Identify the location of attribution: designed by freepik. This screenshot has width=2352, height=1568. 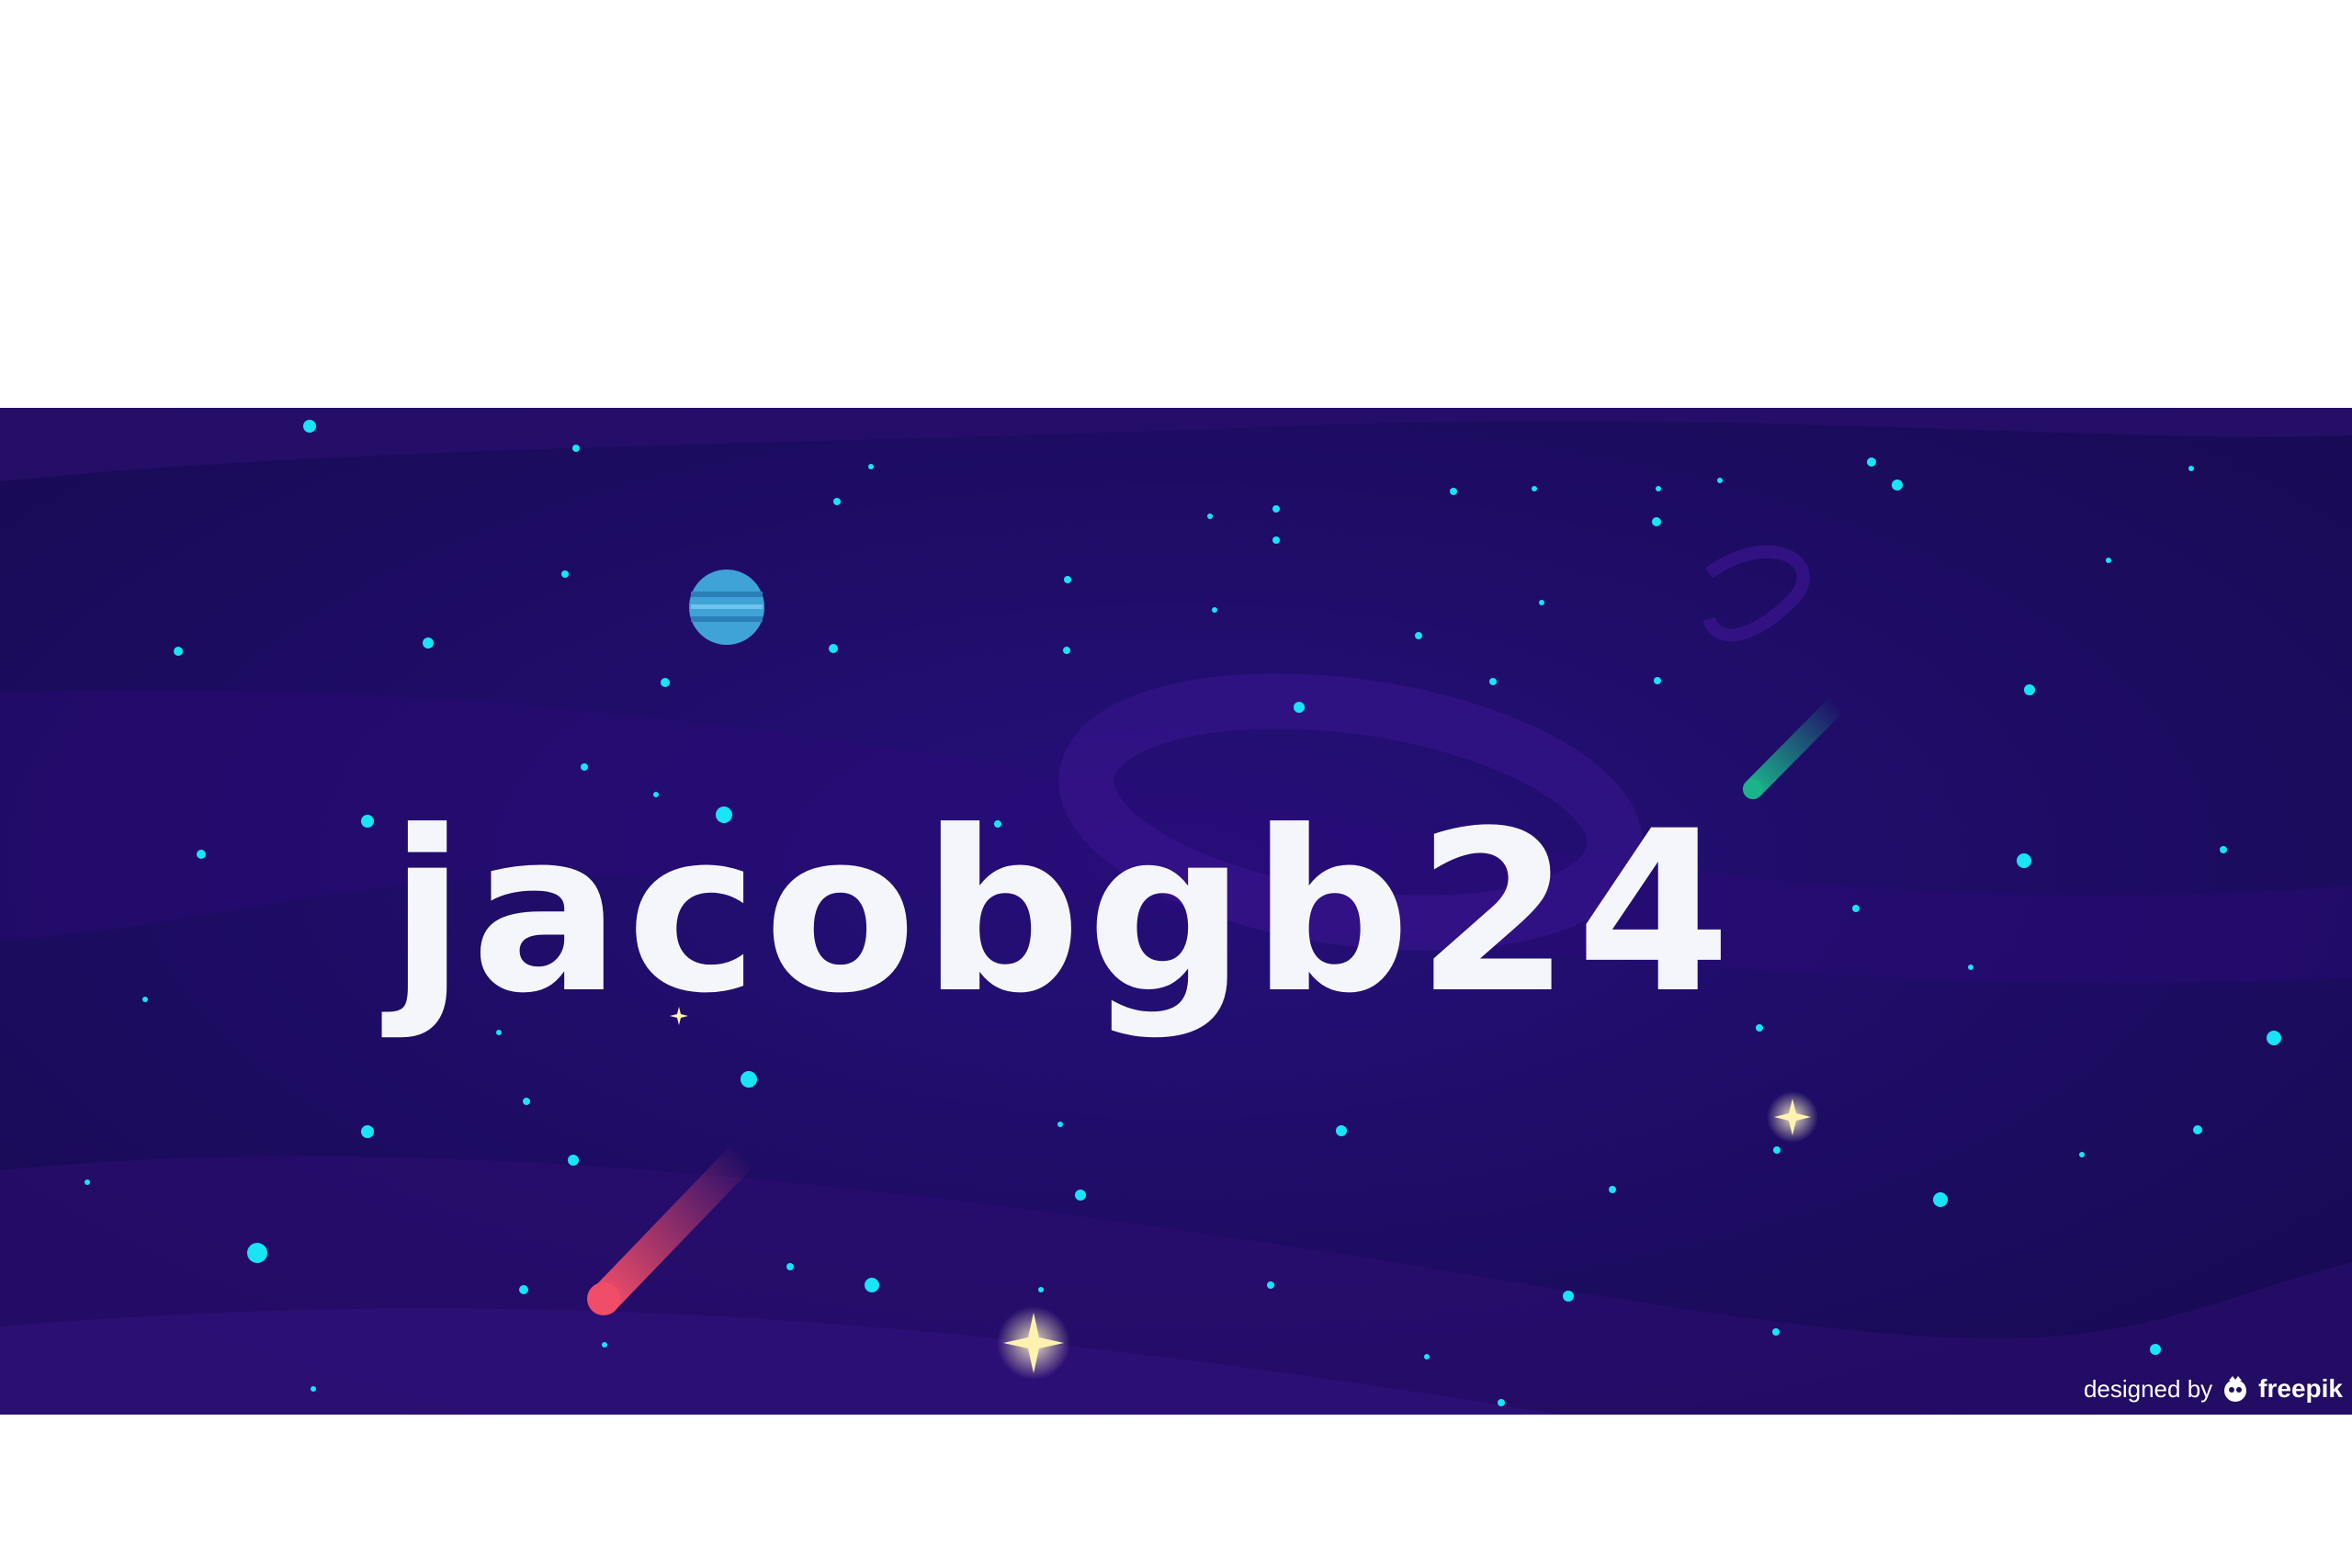
(2213, 1389).